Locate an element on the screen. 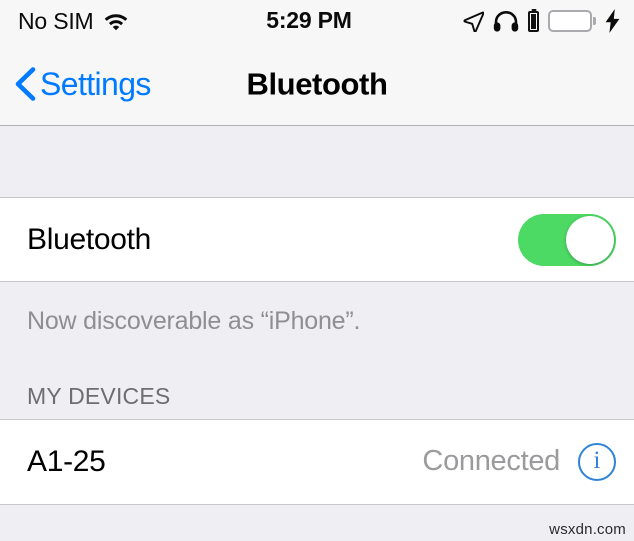  watermark-label: wsxdn.com is located at coordinates (587, 529).